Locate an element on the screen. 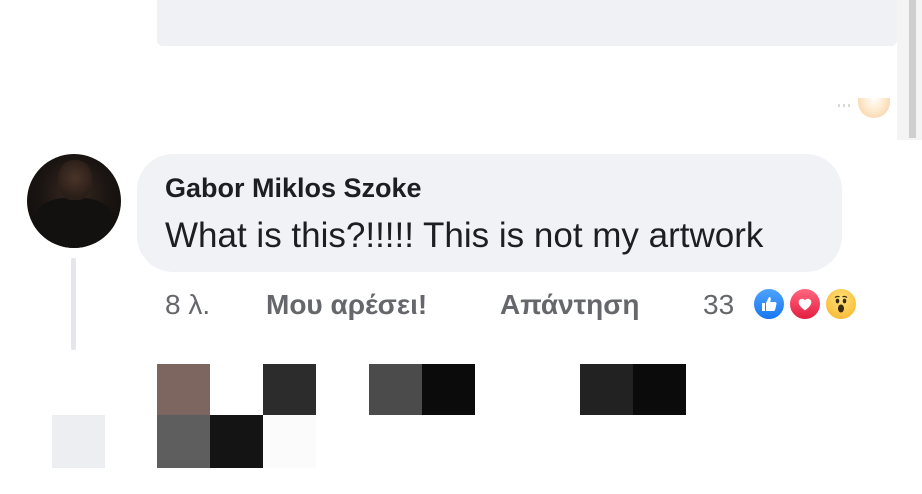  scrollbar is located at coordinates (909, 70).